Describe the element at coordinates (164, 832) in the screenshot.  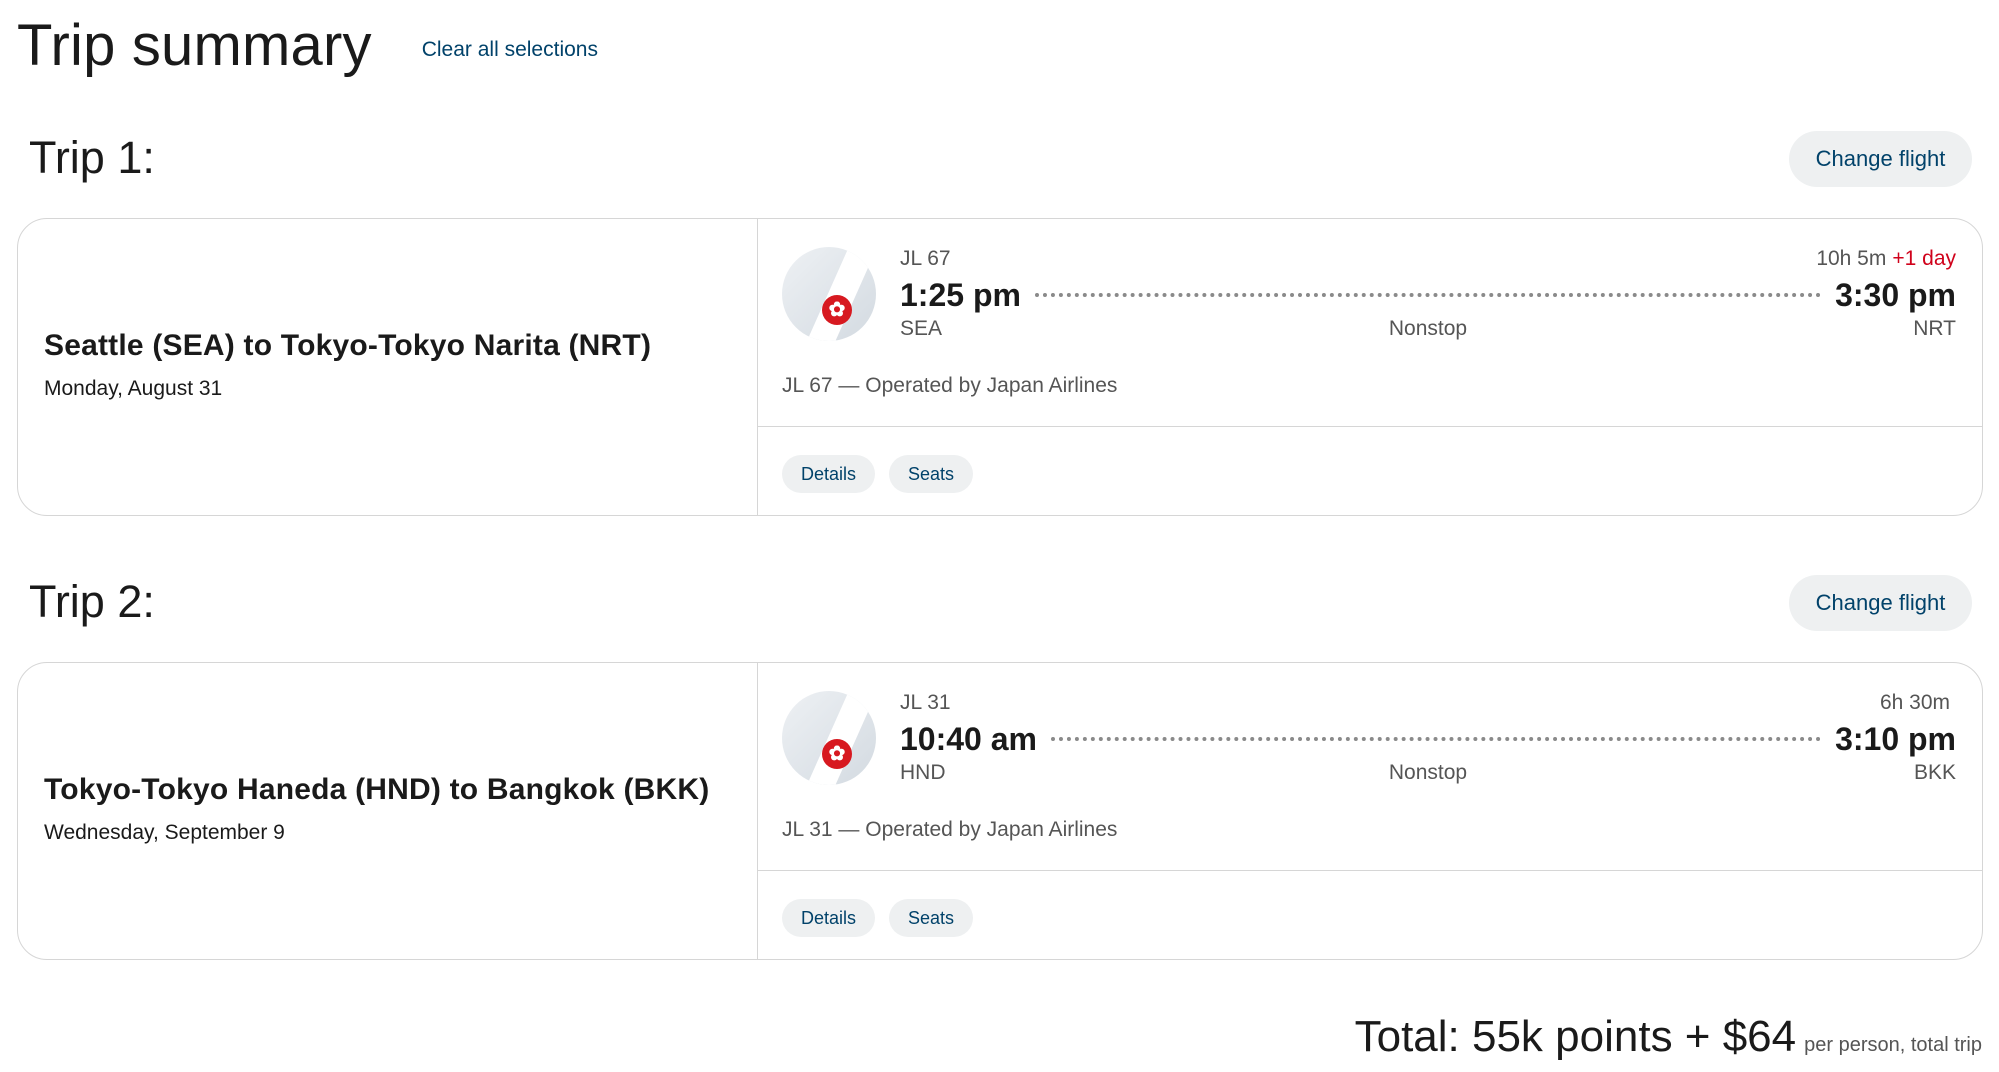
I see `route-date: Wednesday, September 9` at that location.